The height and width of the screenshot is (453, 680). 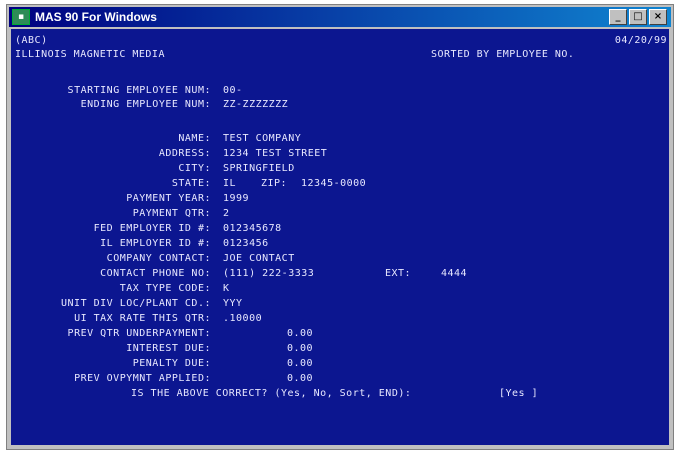 I want to click on company-code: (ABC), so click(x=31, y=40).